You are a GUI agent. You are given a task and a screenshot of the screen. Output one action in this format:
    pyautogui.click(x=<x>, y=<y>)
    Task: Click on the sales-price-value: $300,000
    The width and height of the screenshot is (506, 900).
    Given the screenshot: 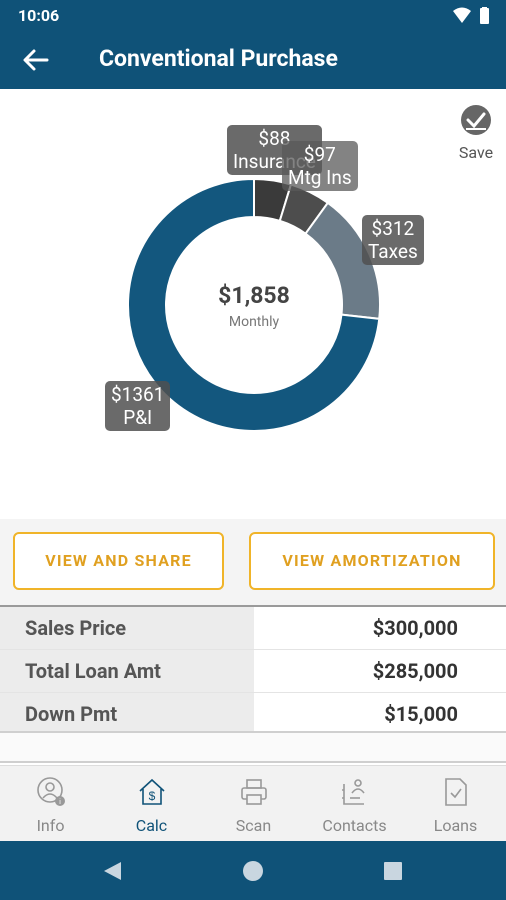 What is the action you would take?
    pyautogui.click(x=415, y=628)
    